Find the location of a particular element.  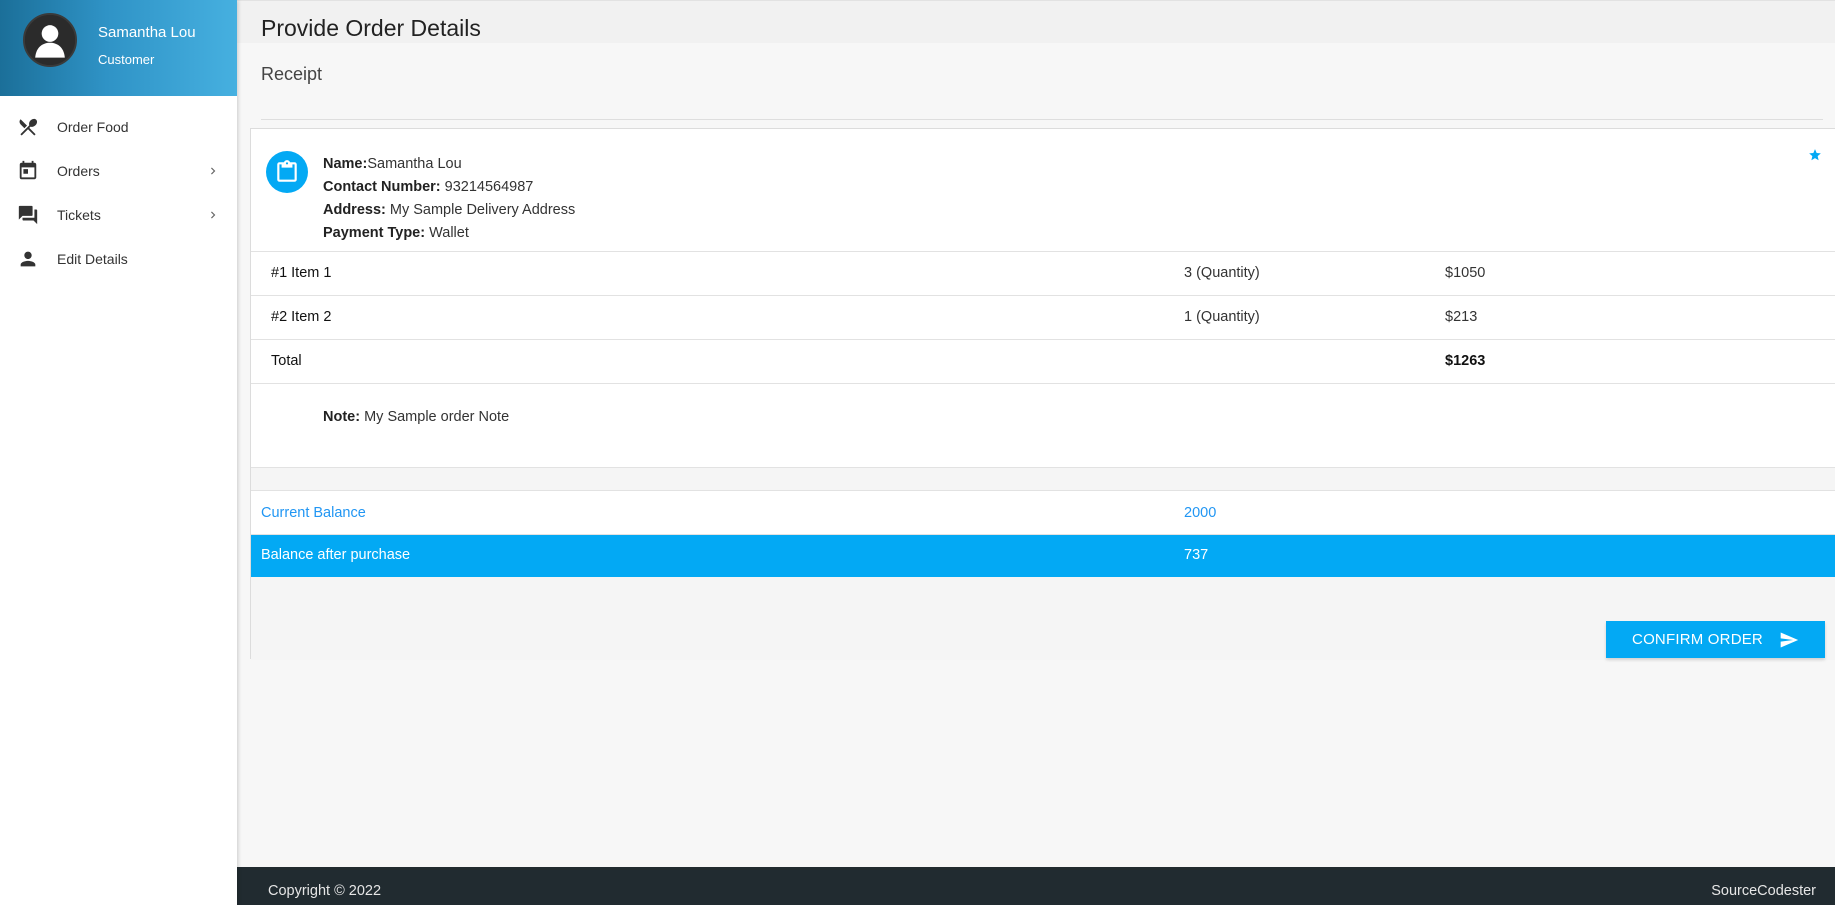

total-label: Total is located at coordinates (286, 361).